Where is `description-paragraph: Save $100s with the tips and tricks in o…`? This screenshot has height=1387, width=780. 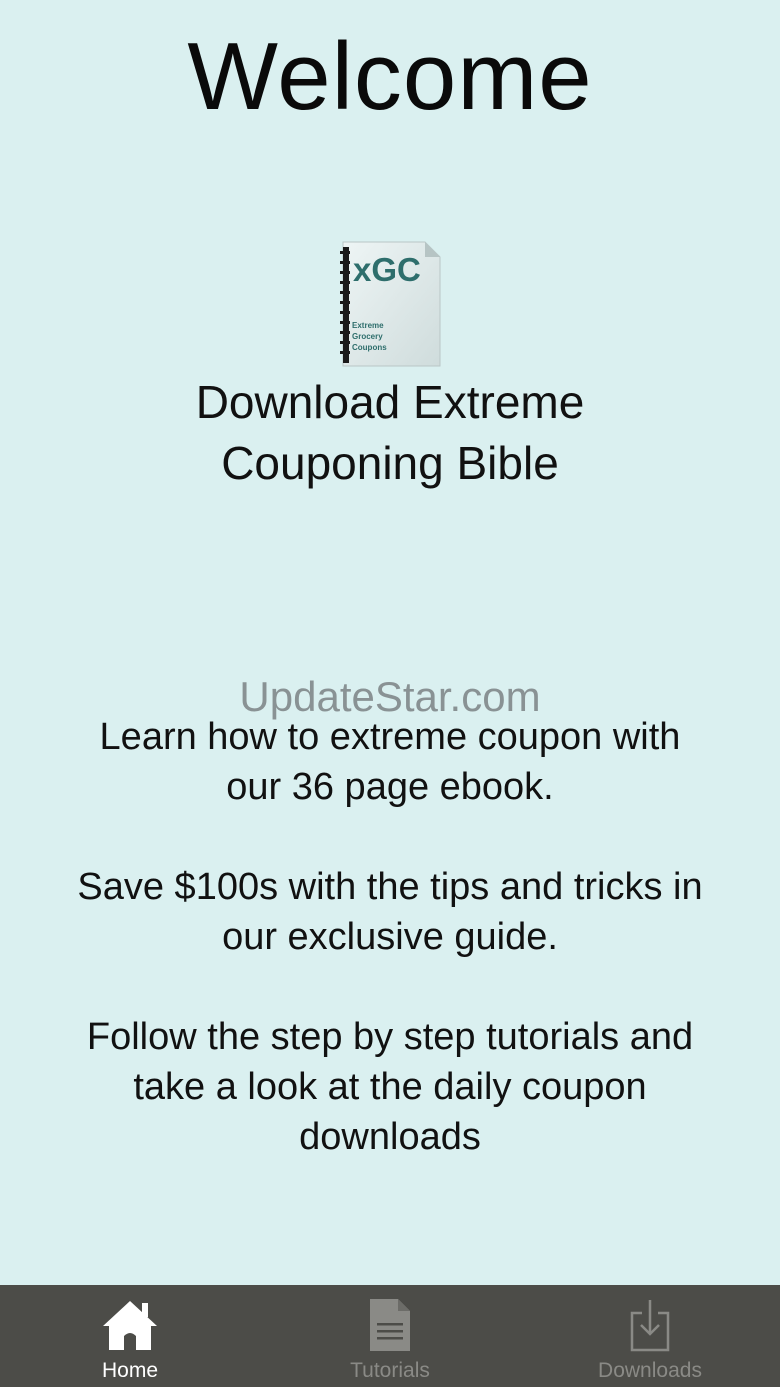 description-paragraph: Save $100s with the tips and tricks in o… is located at coordinates (390, 912).